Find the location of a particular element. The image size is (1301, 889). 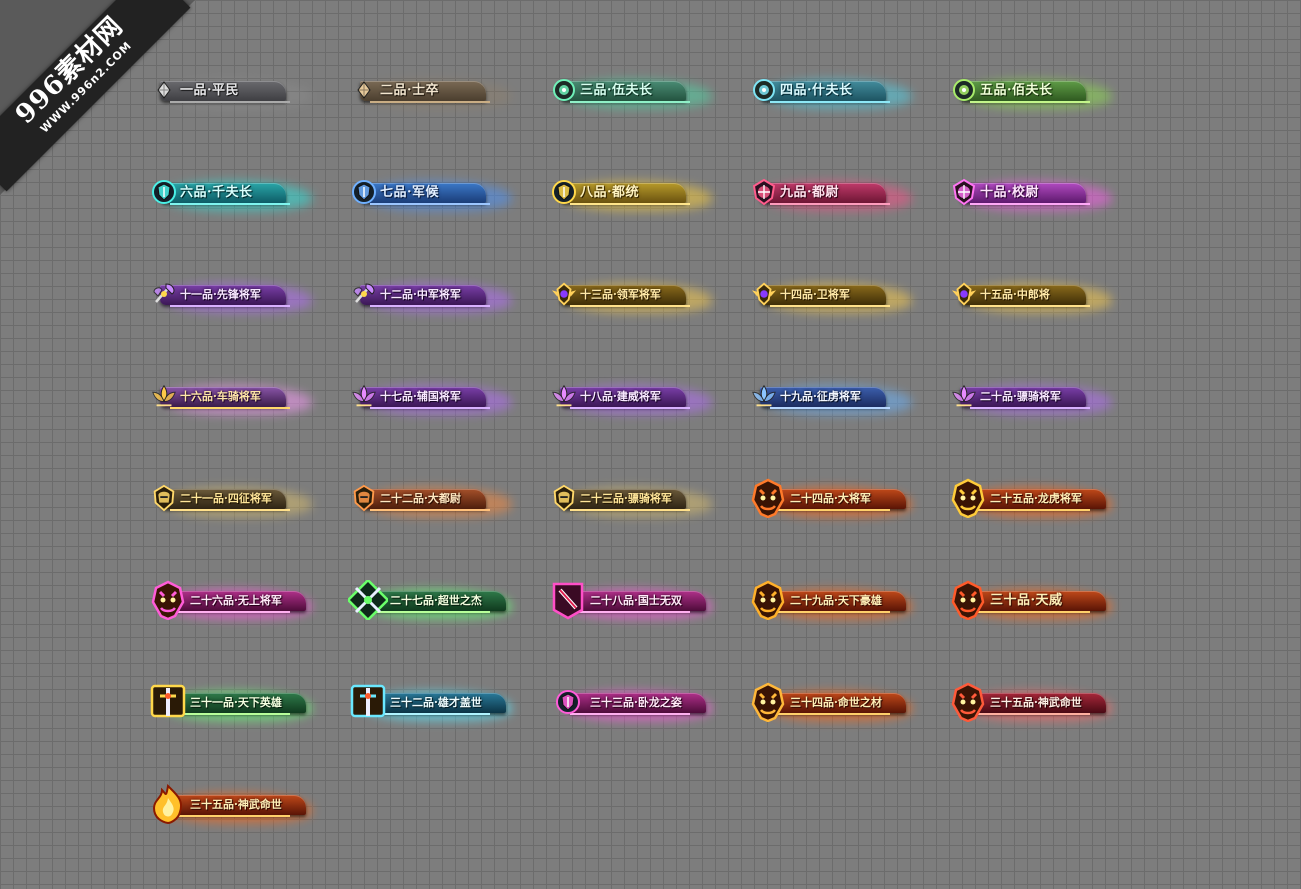

rank-badge: 二十三品·骠骑将军 is located at coordinates (650, 502).